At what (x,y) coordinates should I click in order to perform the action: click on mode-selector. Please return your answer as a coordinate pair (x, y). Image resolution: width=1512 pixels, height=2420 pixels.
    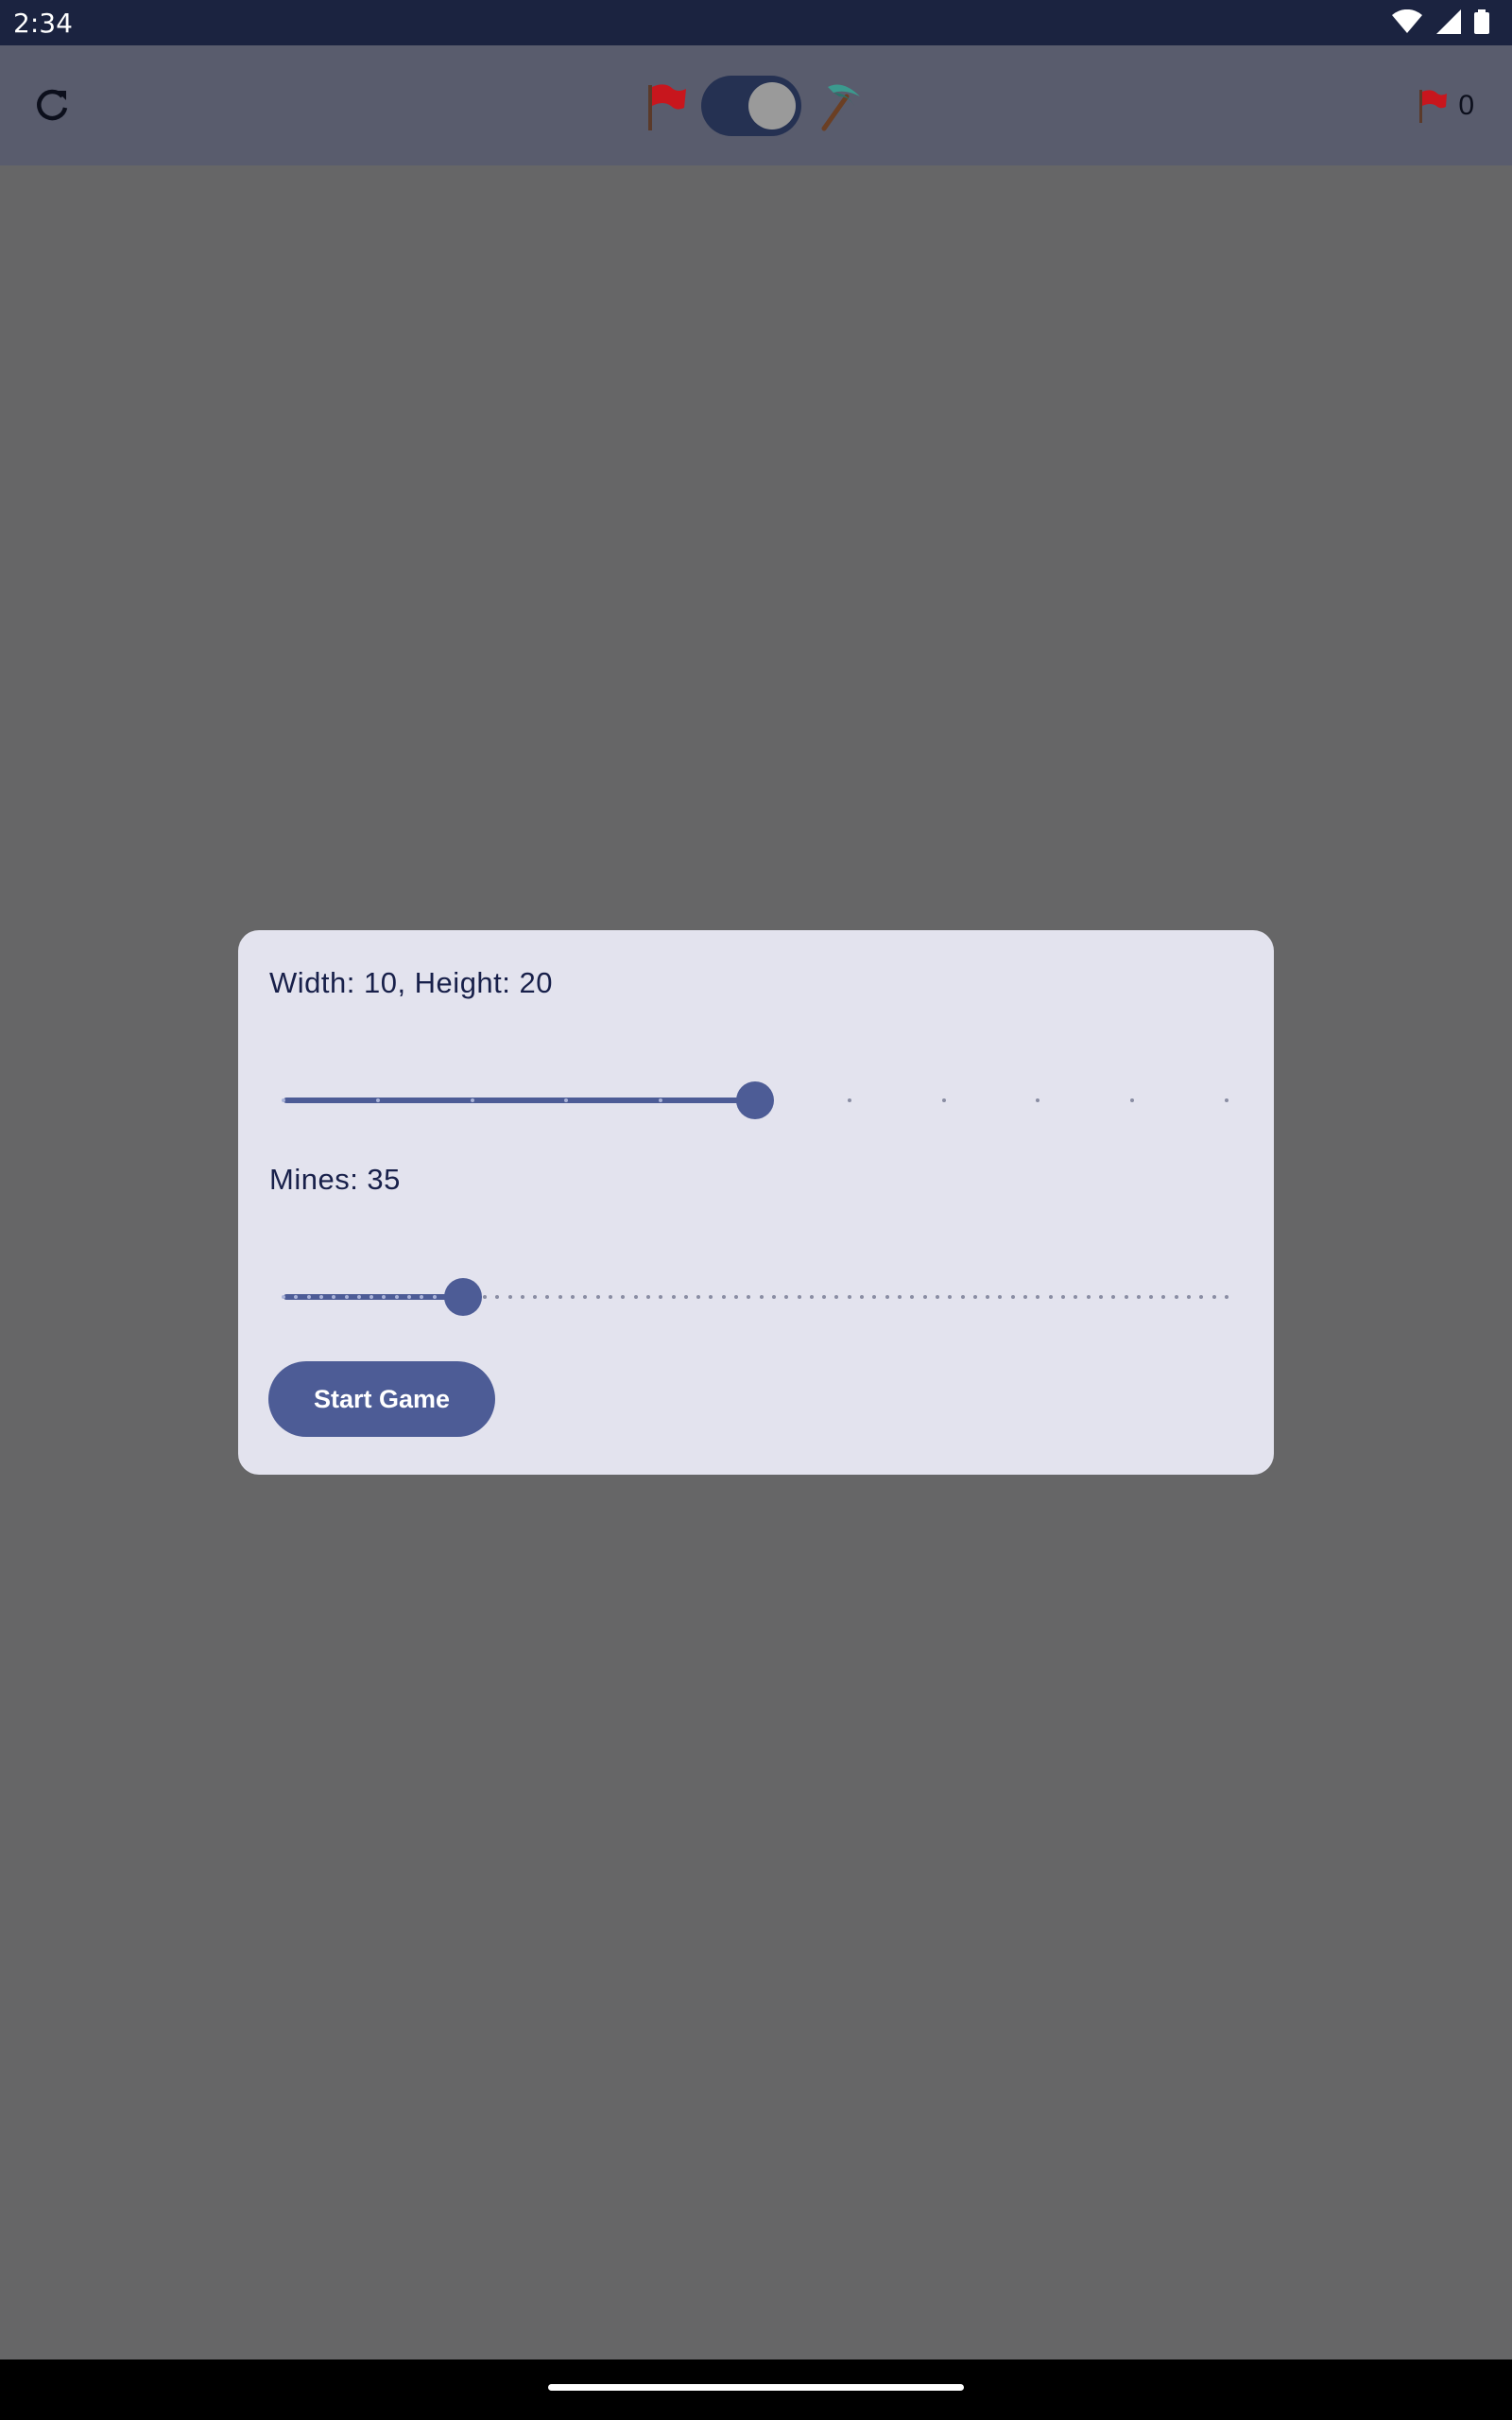
    Looking at the image, I should click on (752, 106).